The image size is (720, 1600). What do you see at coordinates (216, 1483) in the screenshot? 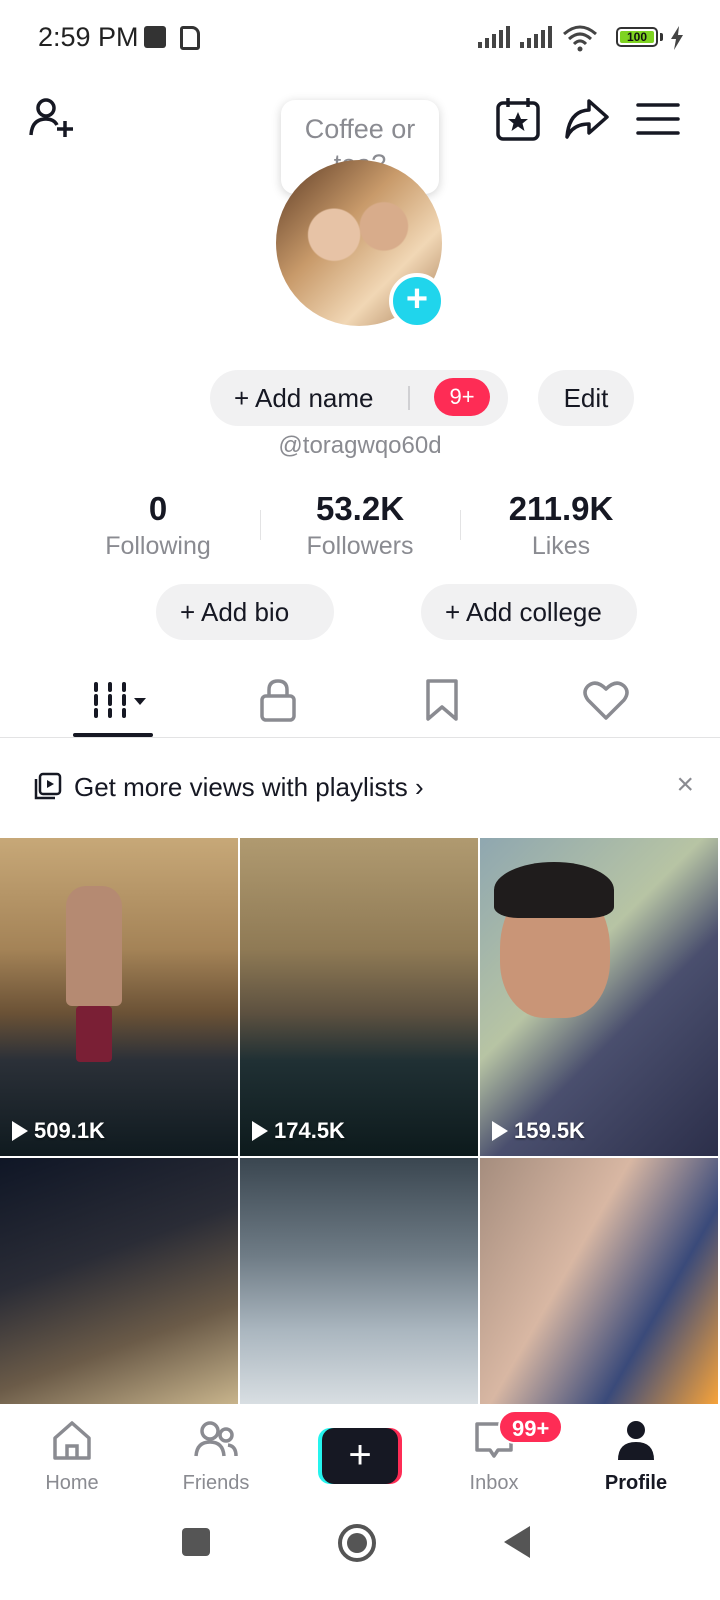
I see `nav-label: Friends` at bounding box center [216, 1483].